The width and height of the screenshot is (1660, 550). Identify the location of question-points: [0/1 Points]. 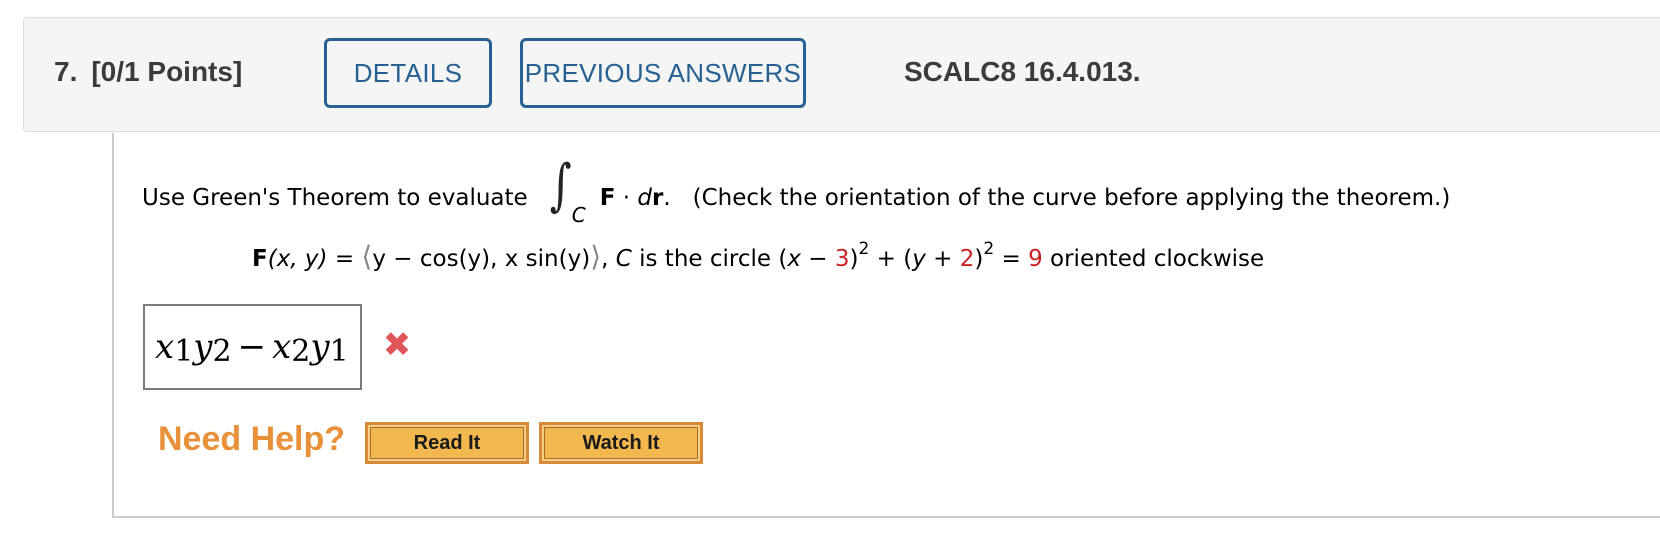
(167, 71).